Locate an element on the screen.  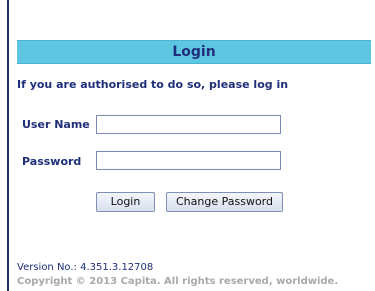
login-header: Login is located at coordinates (194, 52).